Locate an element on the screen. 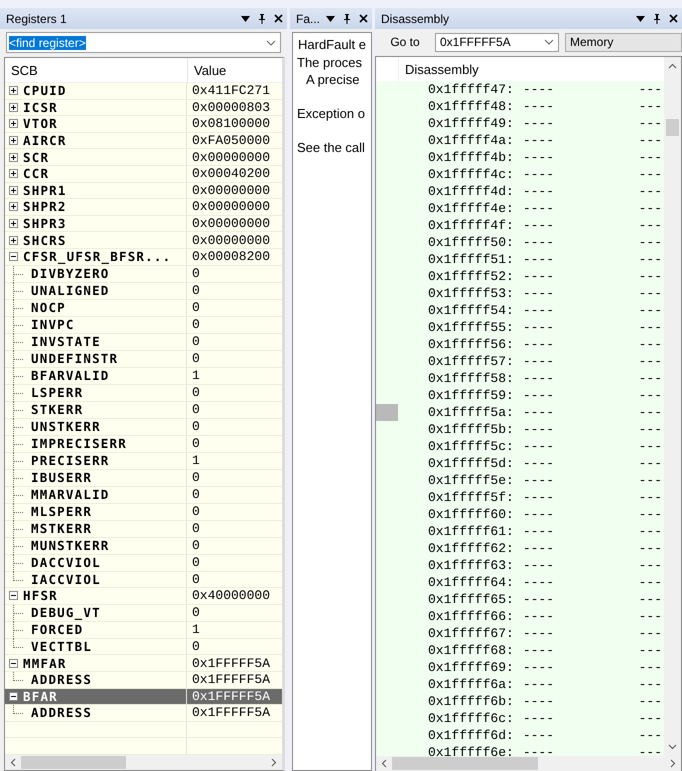 This screenshot has width=682, height=771. register-row: HFSR 0x40000000 is located at coordinates (143, 596).